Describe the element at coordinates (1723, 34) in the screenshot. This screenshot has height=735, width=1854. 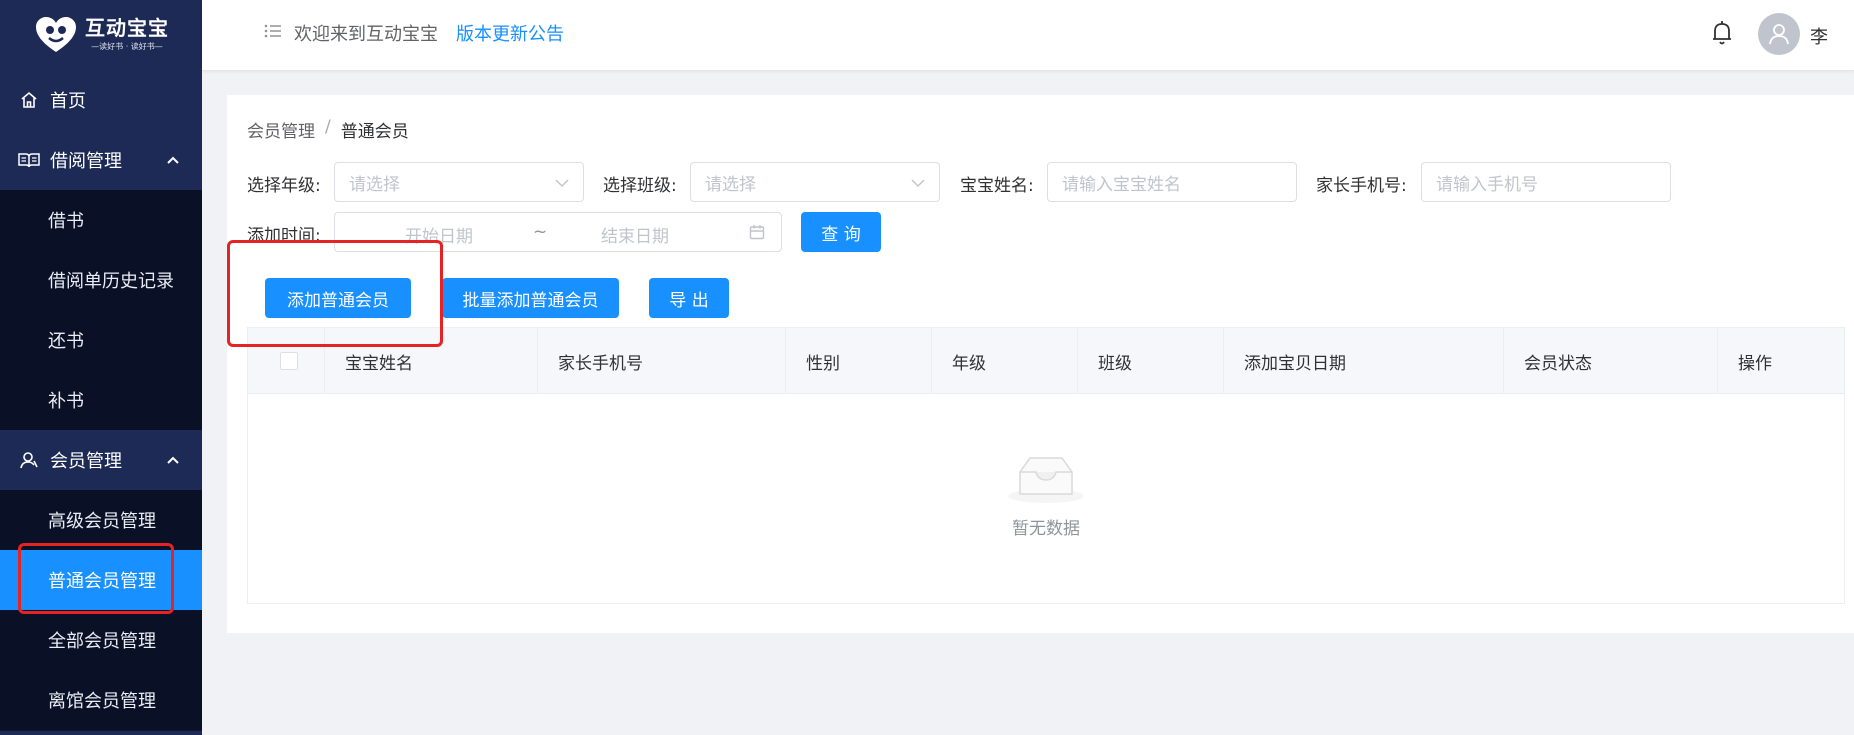
I see `bell-icon` at that location.